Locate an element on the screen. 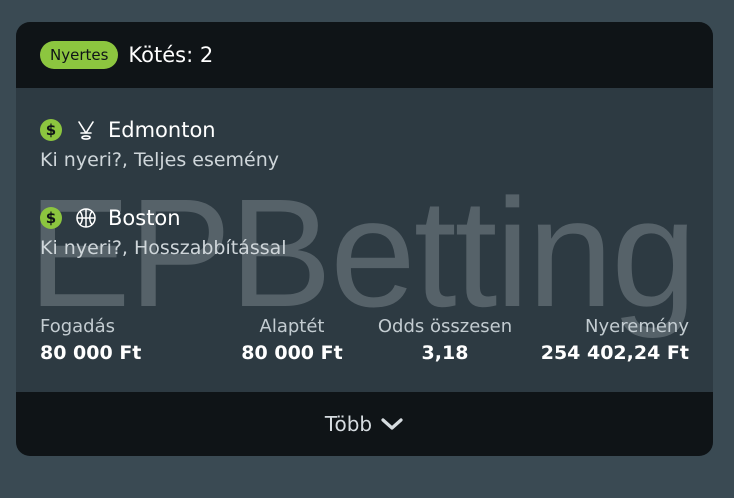 The image size is (734, 498). chevron-down-icon is located at coordinates (392, 424).